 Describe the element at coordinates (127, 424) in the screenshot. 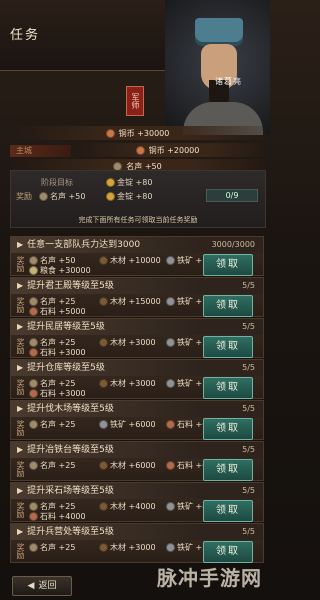

I see `task-reward: 铁矿 +6000` at that location.